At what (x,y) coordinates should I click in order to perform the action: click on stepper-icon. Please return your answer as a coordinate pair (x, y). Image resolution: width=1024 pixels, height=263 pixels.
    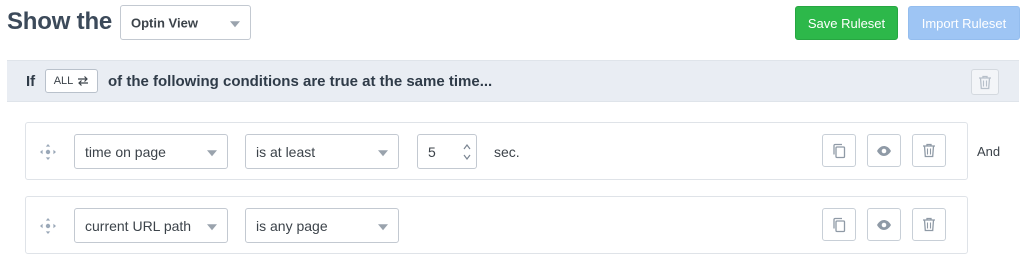
    Looking at the image, I should click on (467, 152).